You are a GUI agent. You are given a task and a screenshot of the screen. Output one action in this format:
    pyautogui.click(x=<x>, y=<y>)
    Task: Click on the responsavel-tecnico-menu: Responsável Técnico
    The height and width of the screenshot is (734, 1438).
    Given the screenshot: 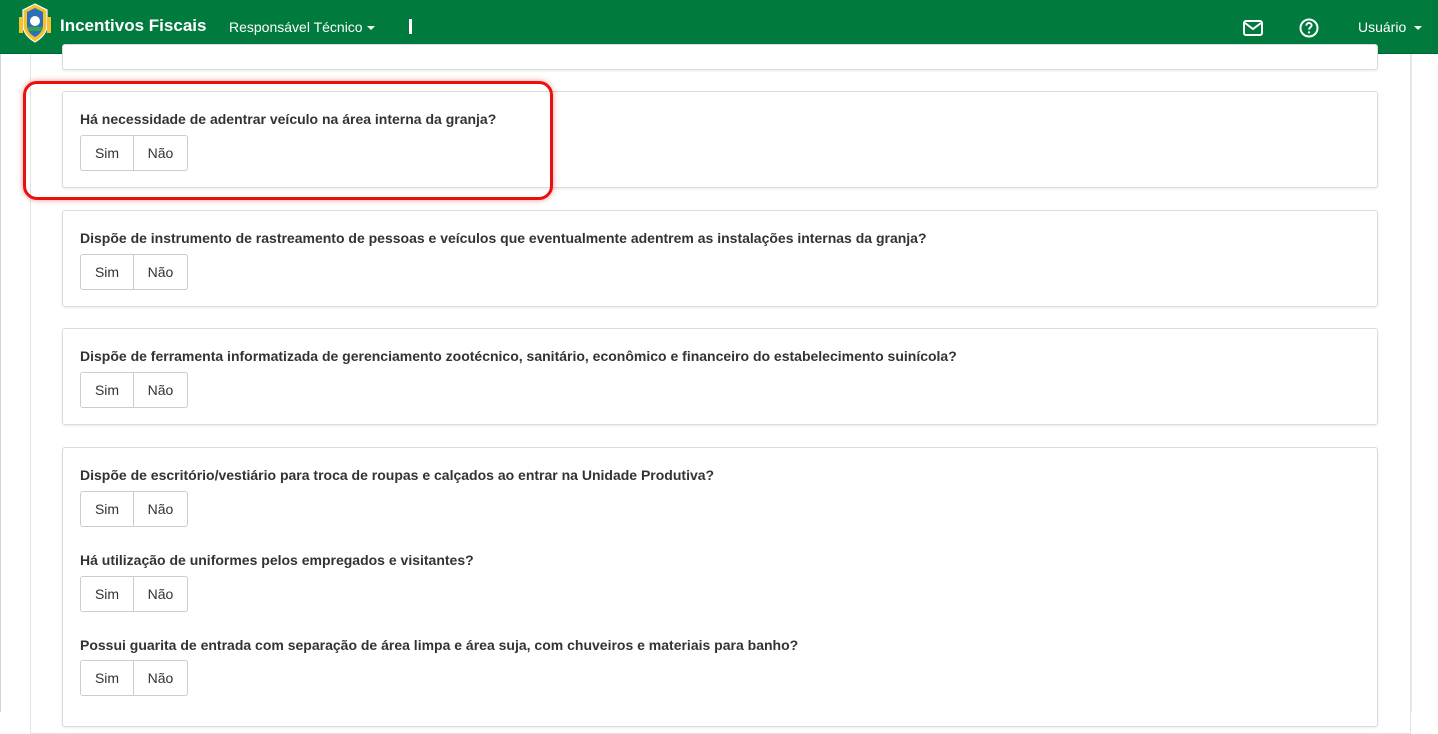 What is the action you would take?
    pyautogui.click(x=302, y=27)
    